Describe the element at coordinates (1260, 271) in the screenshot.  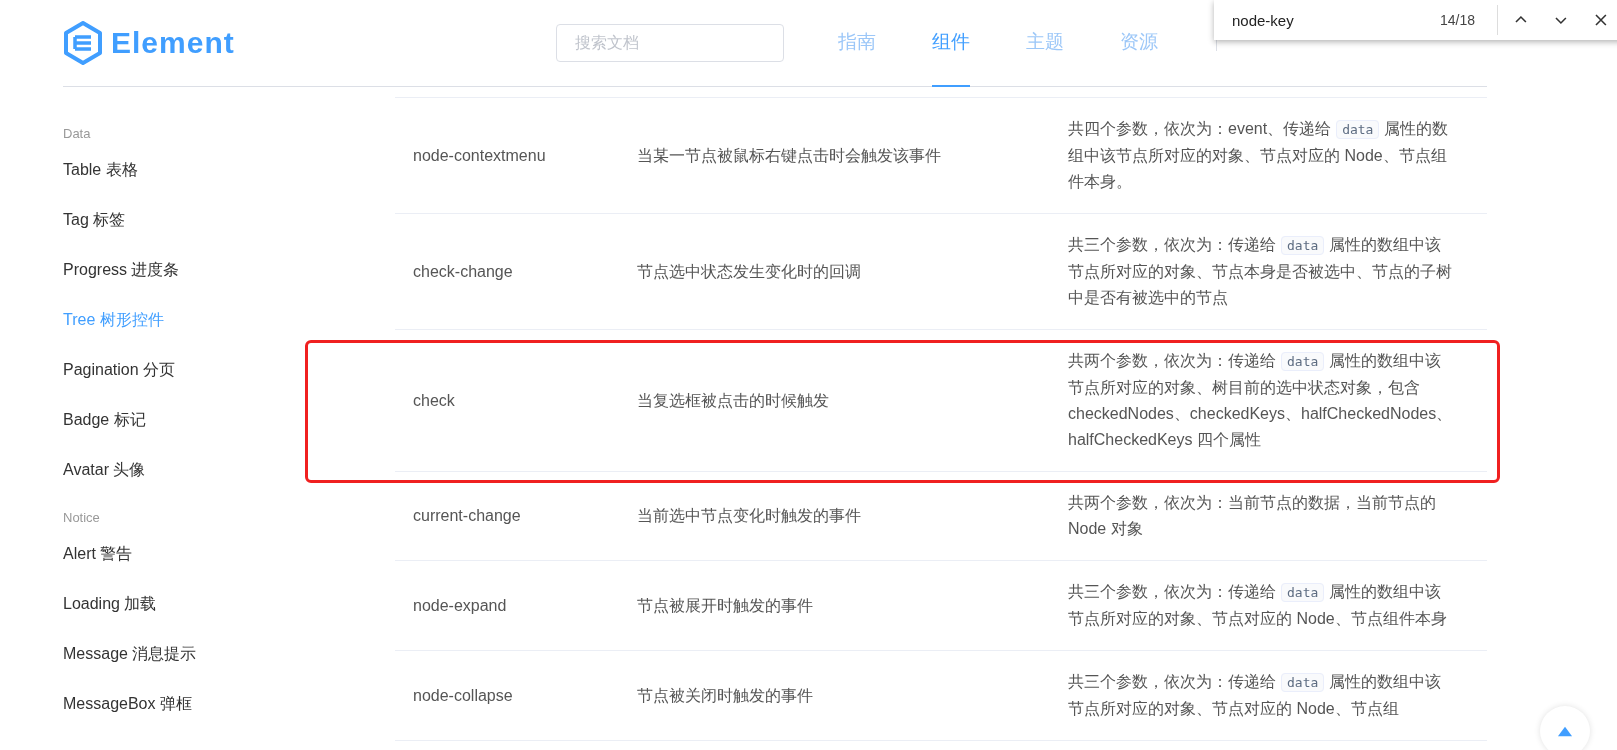
I see `table-cell-text: 共三个参数，依次为：传递给 data 属性的数组中该节点所对应的对象、节点本身是否被选中、节点的子树中是否有被选中的节点` at that location.